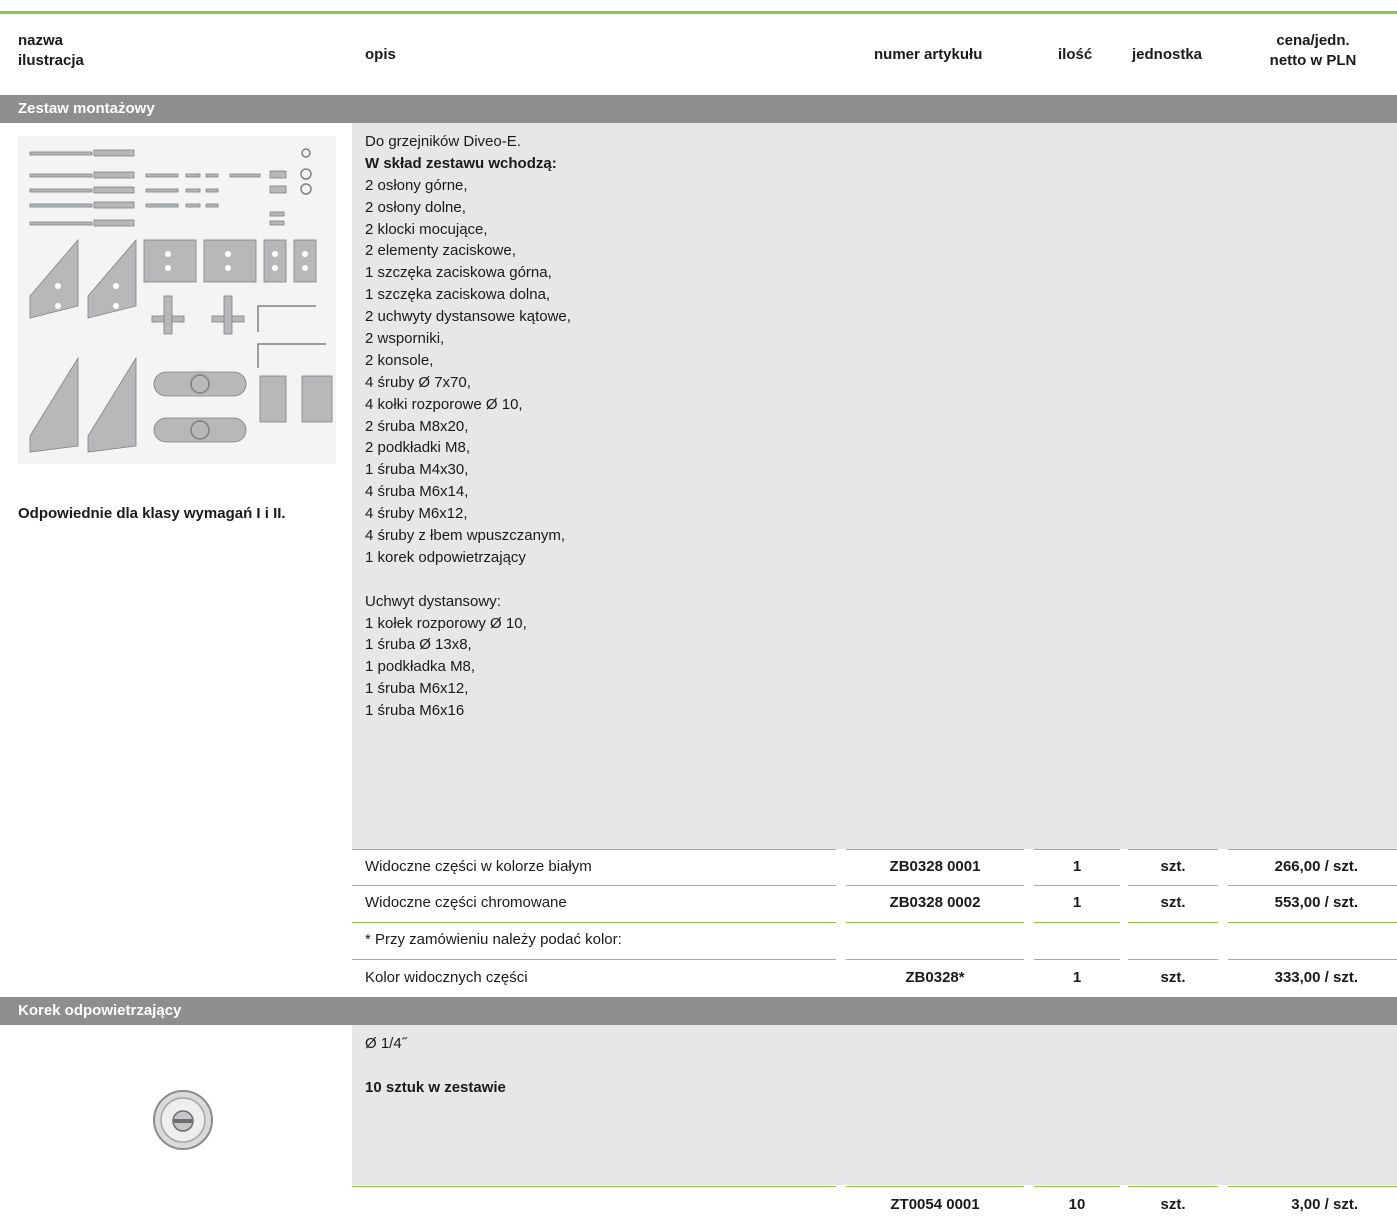 Image resolution: width=1397 pixels, height=1219 pixels. What do you see at coordinates (1313, 51) in the screenshot?
I see `header-col-price: cena/jedn. netto w PLN` at bounding box center [1313, 51].